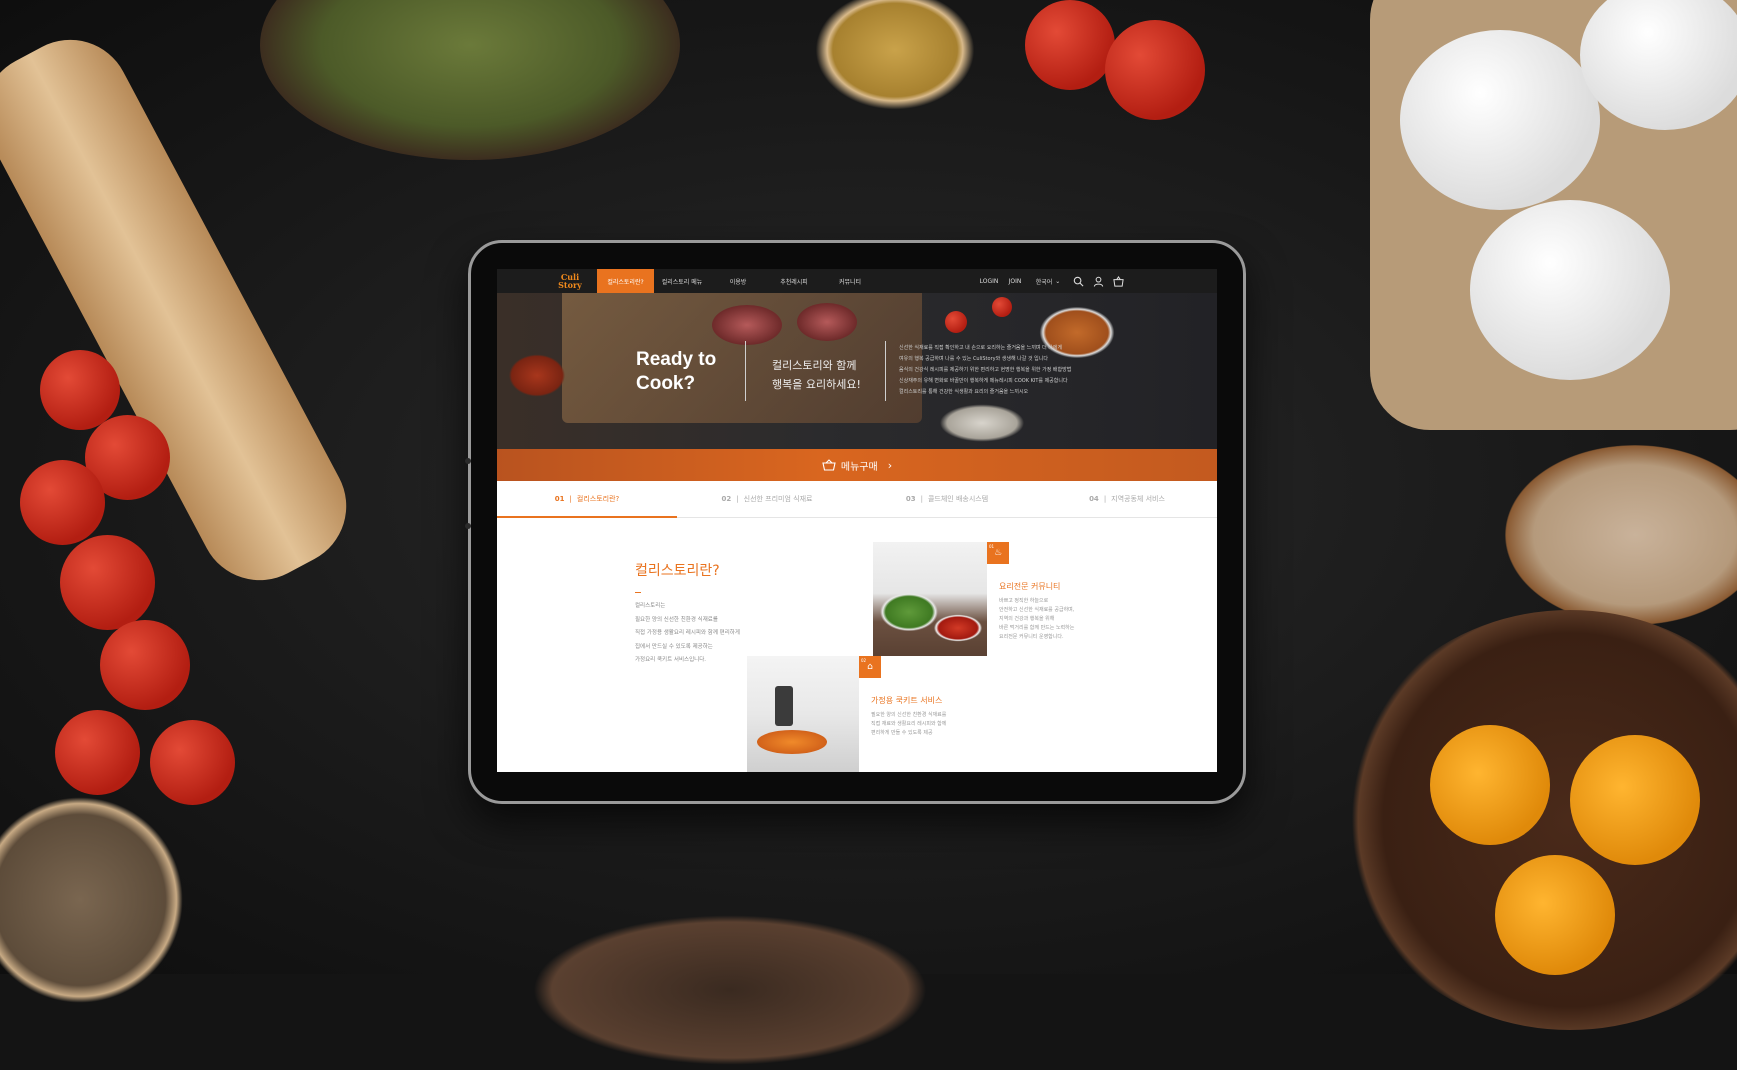 The width and height of the screenshot is (1737, 1070). I want to click on feature-text-line: 안전하고 신선한 식재료를 공급하며,, so click(1037, 610).